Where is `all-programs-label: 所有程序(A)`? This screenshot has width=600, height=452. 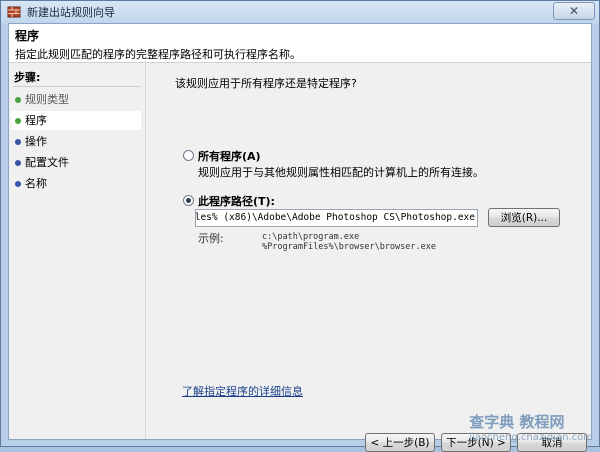
all-programs-label: 所有程序(A) is located at coordinates (229, 156).